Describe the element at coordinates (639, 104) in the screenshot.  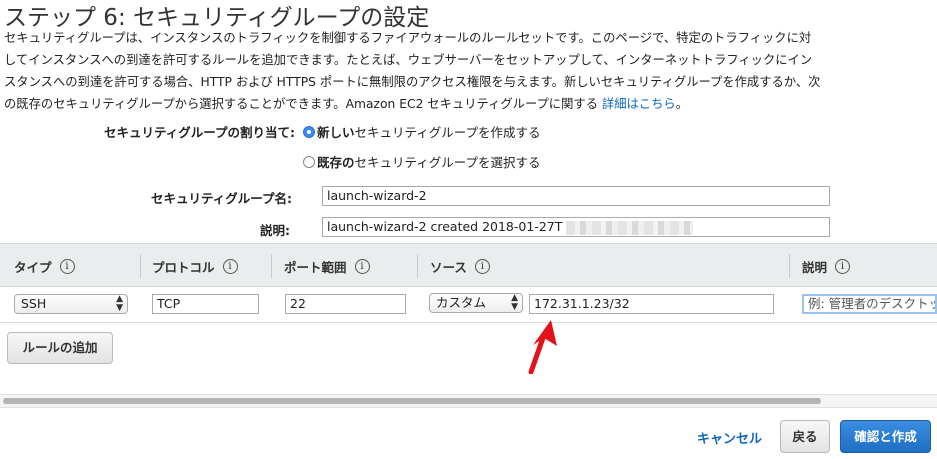
I see `learn-more-link: 詳細はこちら` at that location.